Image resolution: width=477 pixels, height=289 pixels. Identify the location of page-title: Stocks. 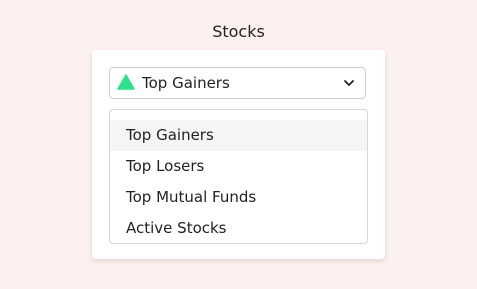
(238, 31).